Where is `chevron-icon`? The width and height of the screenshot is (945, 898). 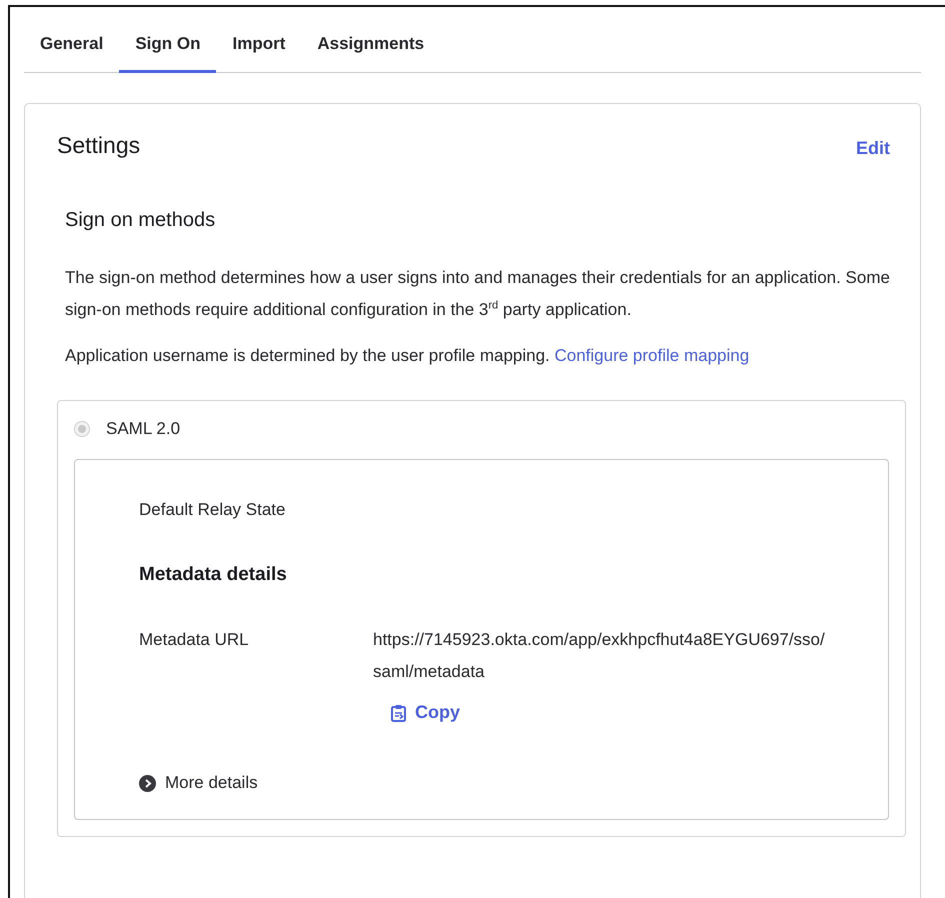 chevron-icon is located at coordinates (147, 783).